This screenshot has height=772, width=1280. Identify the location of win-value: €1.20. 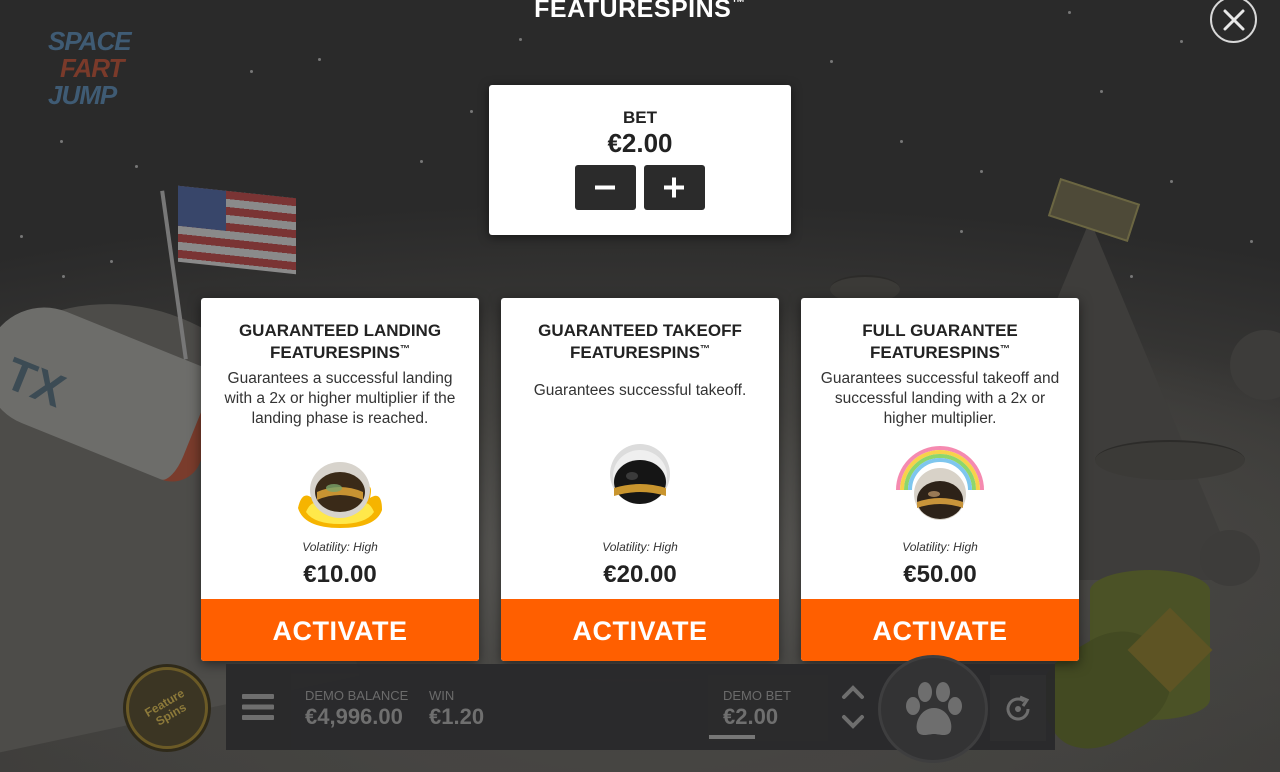
(457, 716).